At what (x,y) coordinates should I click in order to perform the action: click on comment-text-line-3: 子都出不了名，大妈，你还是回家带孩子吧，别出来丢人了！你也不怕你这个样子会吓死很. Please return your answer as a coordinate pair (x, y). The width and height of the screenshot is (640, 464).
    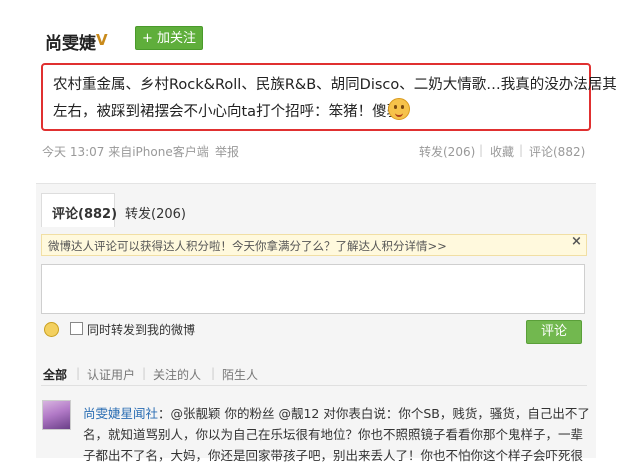
    Looking at the image, I should click on (333, 455).